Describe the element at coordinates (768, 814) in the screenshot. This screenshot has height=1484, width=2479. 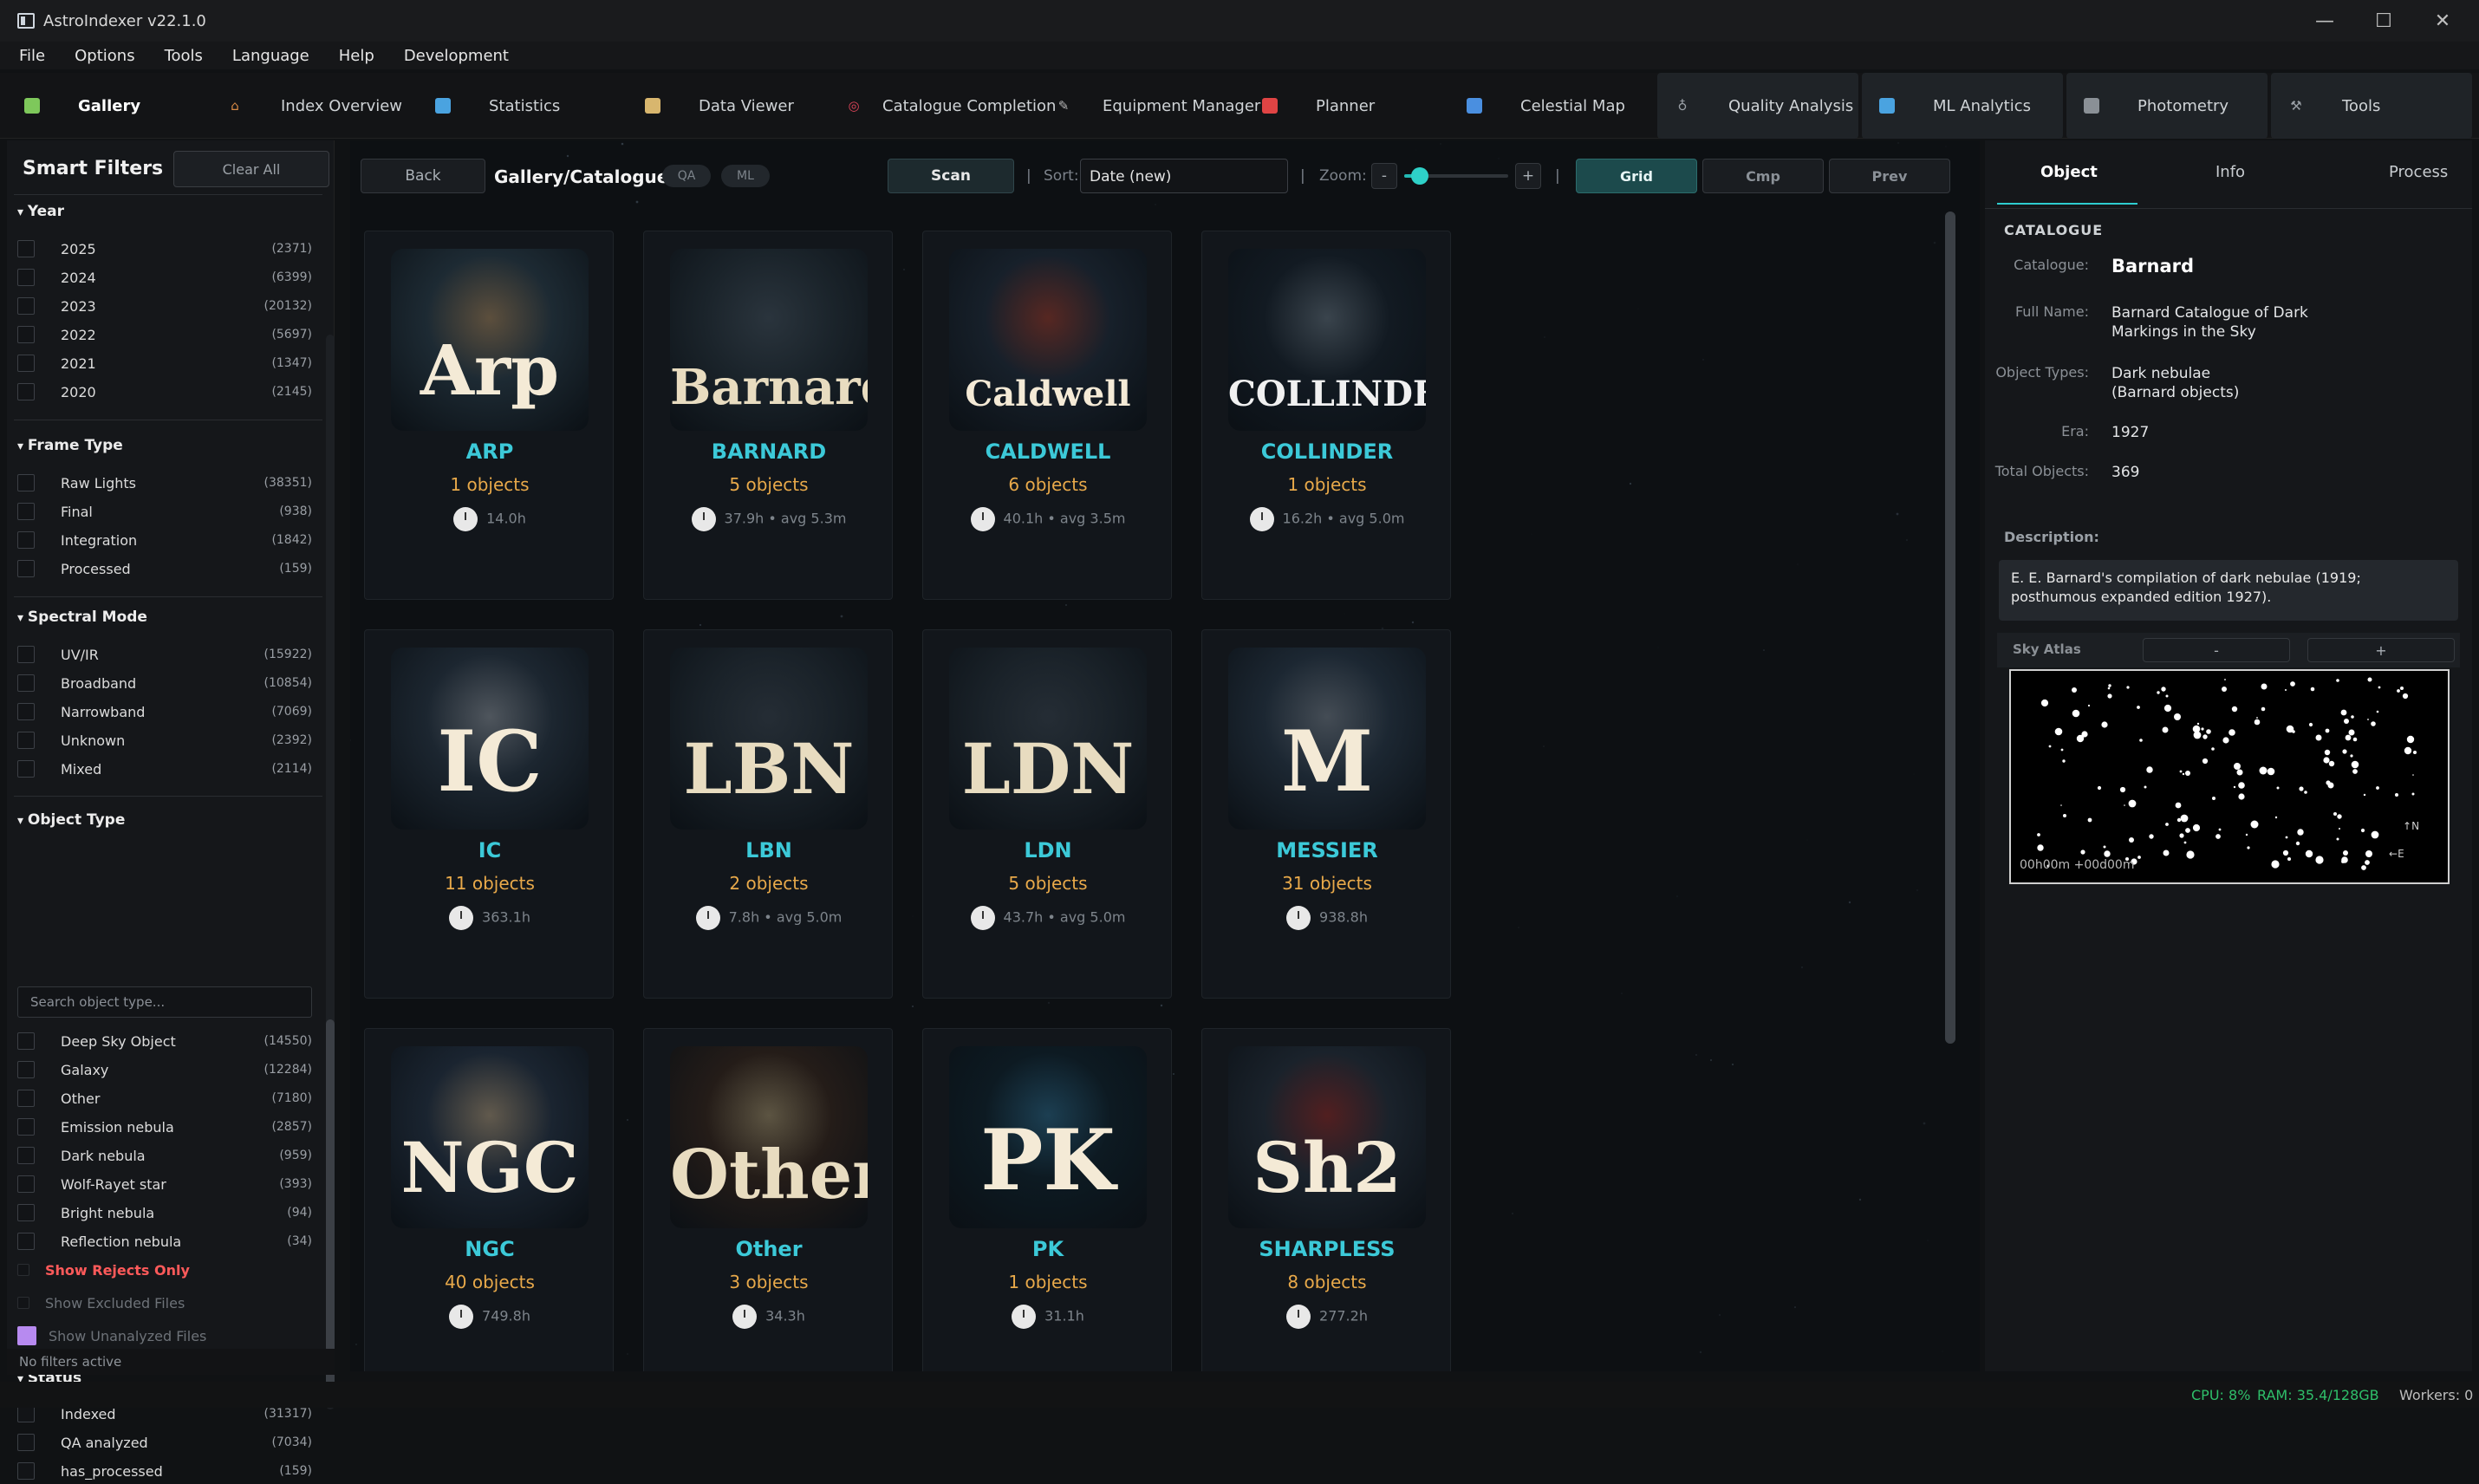
I see `catalogue-card: LBN LBN 2 objects 7.8h • avg 5.0m` at that location.